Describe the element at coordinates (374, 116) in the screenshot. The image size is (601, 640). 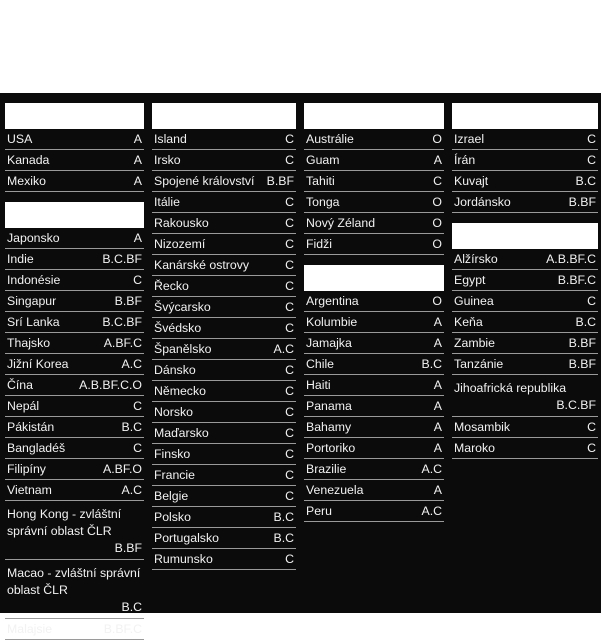
I see `column-3-group-1-header` at that location.